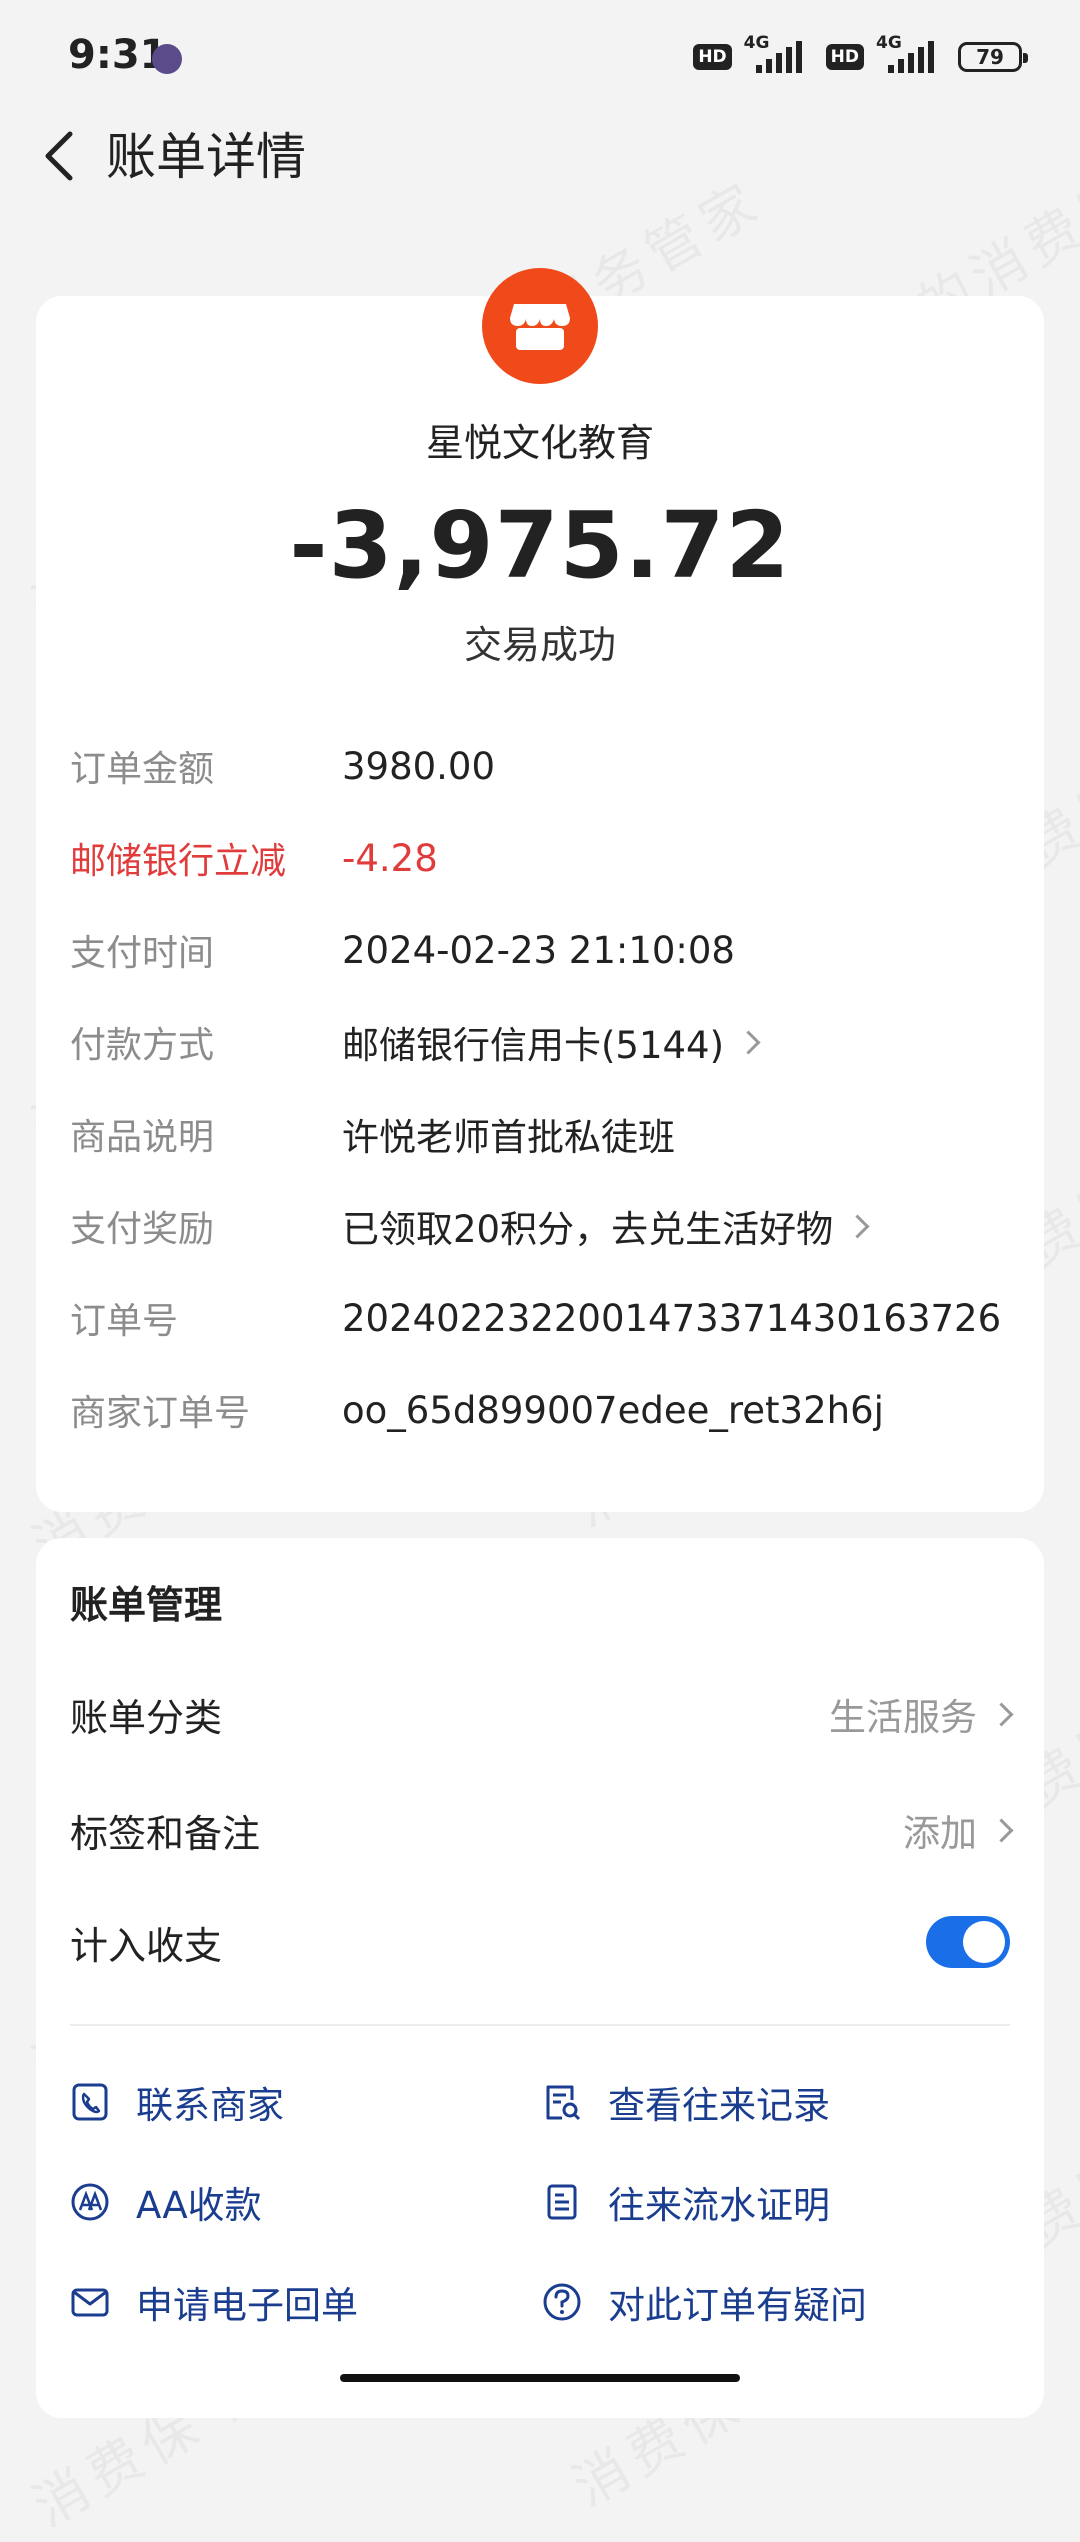 The image size is (1080, 2542). I want to click on document-icon, so click(562, 2202).